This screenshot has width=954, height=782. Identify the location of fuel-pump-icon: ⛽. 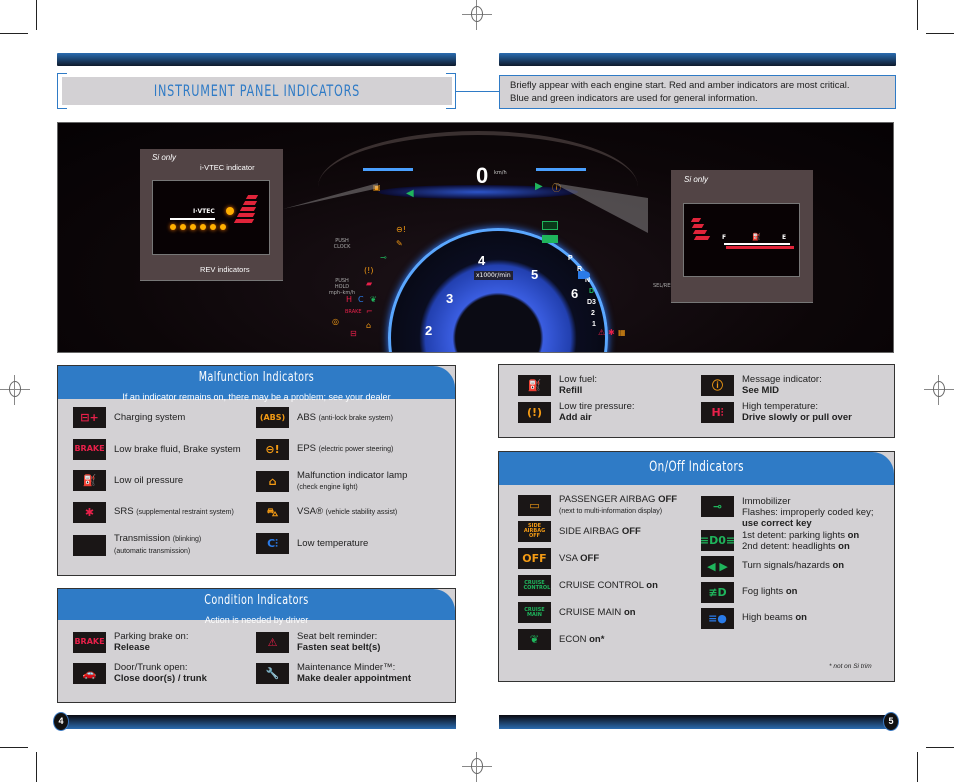
(756, 237).